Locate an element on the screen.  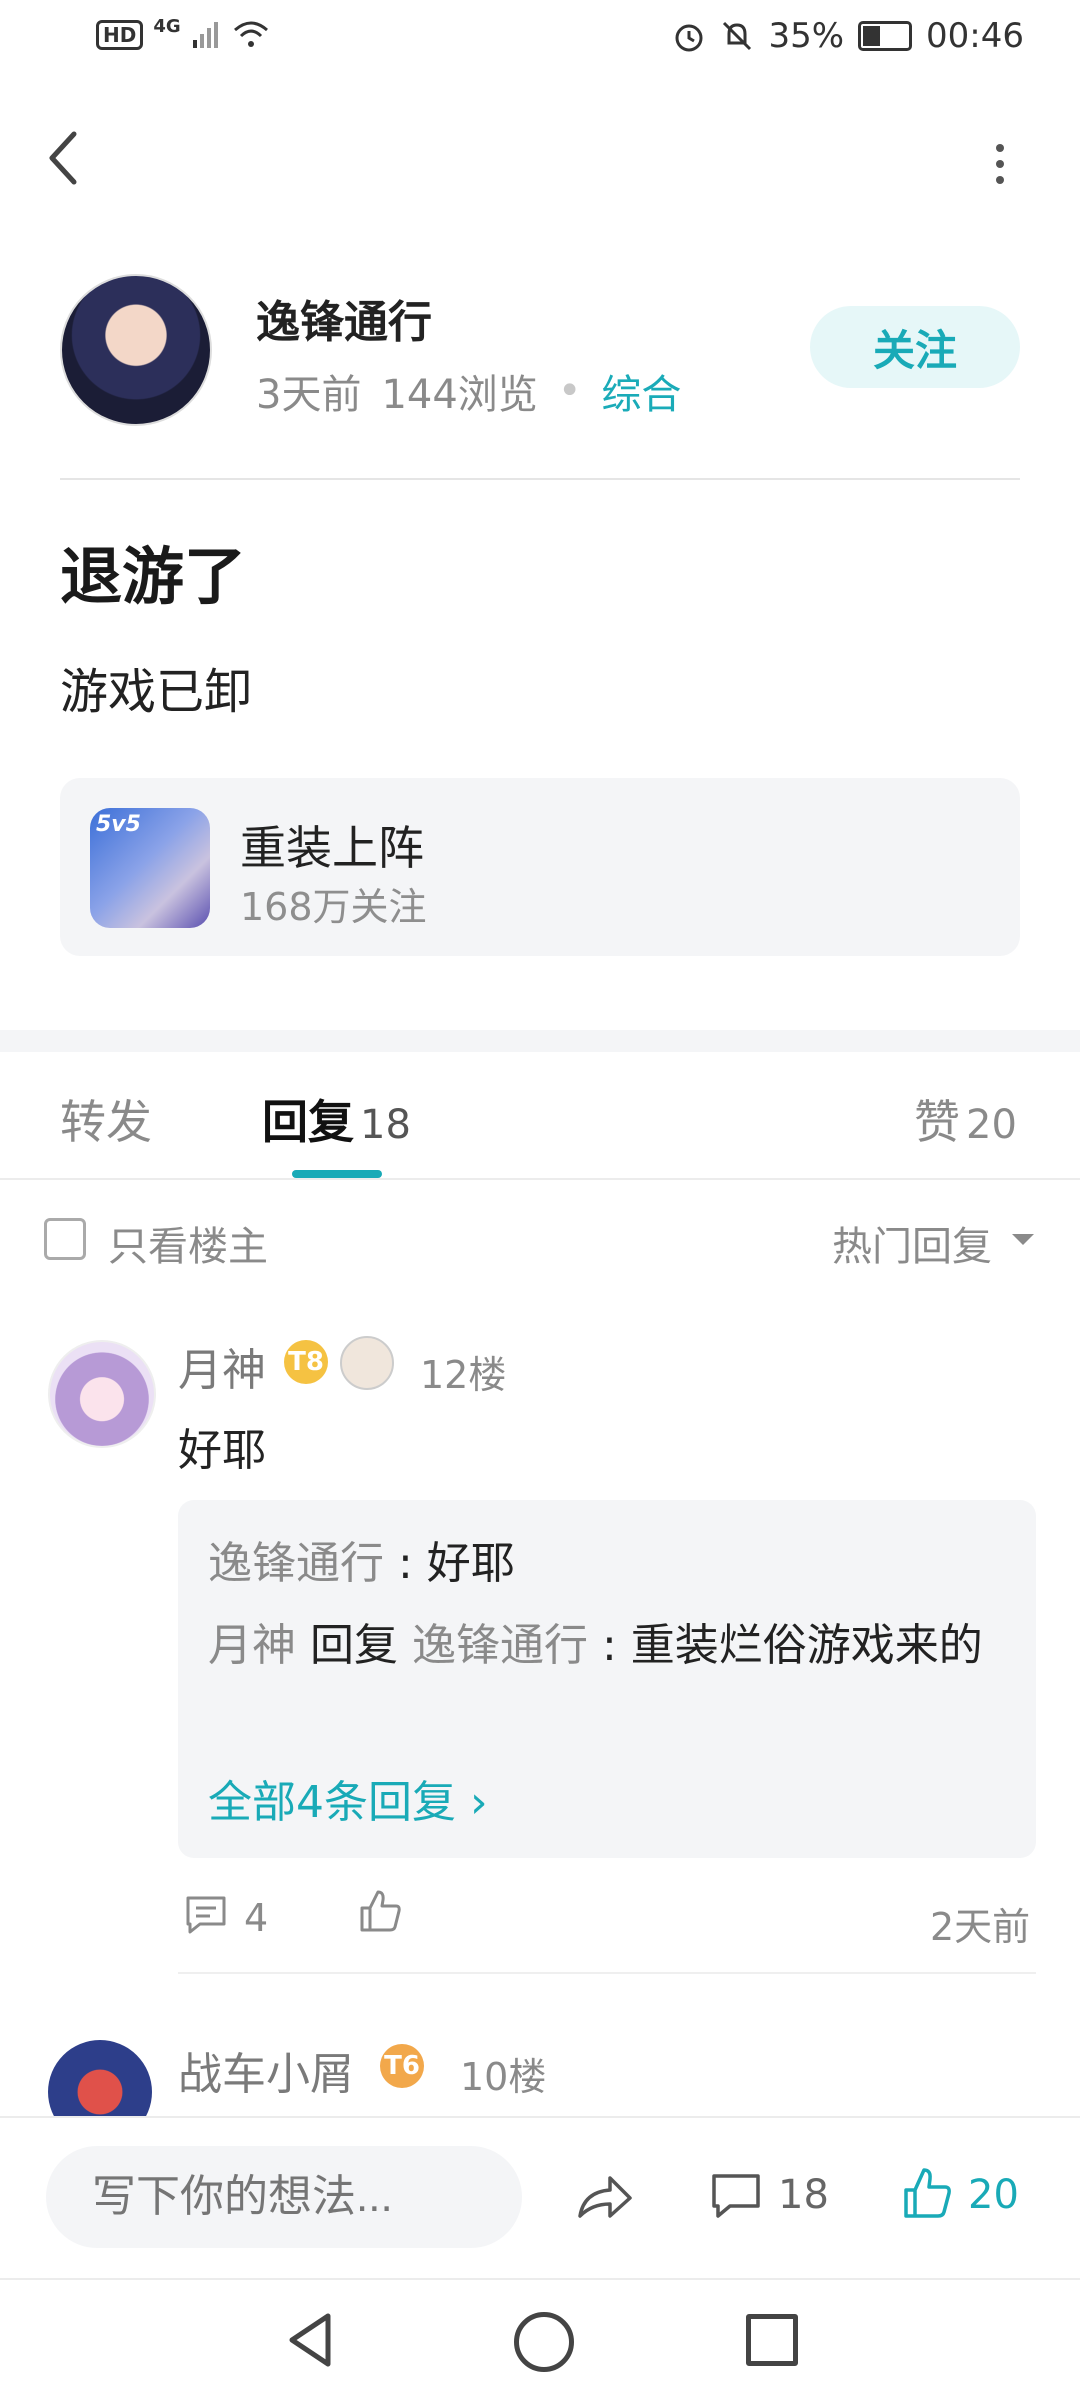
section-gap is located at coordinates (540, 1041).